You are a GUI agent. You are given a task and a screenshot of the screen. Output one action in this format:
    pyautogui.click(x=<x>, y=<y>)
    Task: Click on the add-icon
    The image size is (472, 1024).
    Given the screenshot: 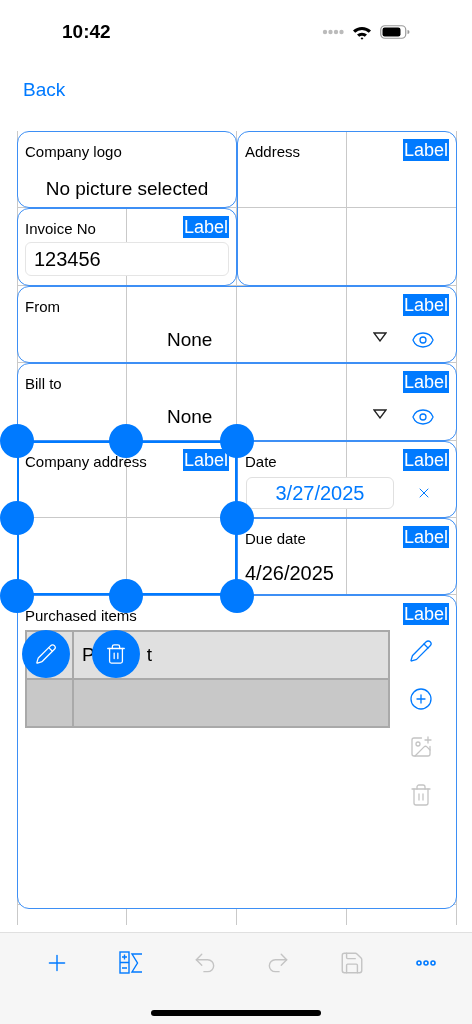 What is the action you would take?
    pyautogui.click(x=421, y=699)
    